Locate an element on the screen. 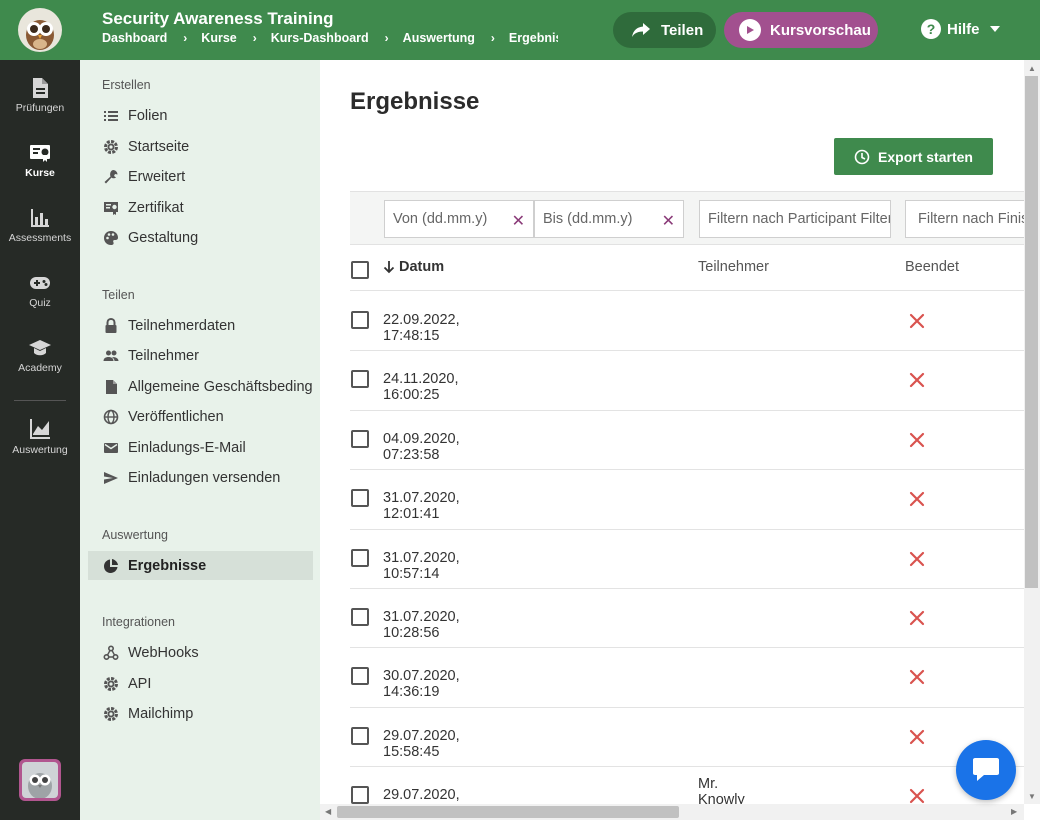 The height and width of the screenshot is (820, 1040). sidebar-item-ergebnisse: Ergebnisse is located at coordinates (200, 565).